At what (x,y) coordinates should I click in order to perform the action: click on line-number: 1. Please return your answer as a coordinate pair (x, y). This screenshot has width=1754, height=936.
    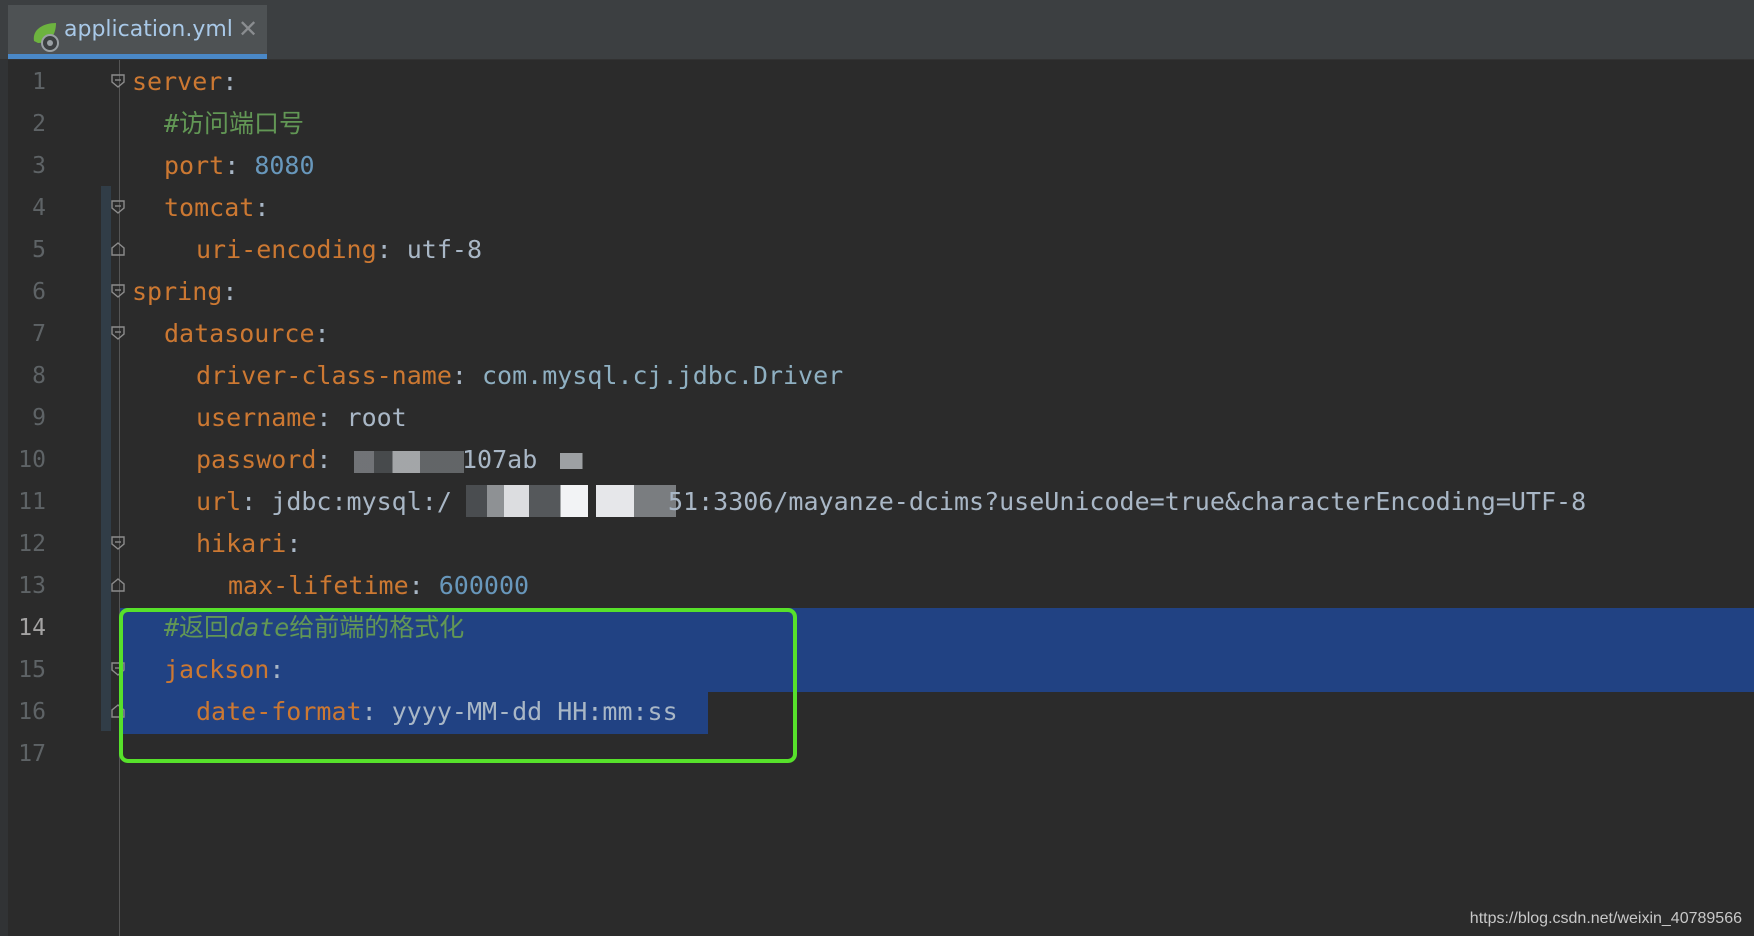
    Looking at the image, I should click on (39, 82).